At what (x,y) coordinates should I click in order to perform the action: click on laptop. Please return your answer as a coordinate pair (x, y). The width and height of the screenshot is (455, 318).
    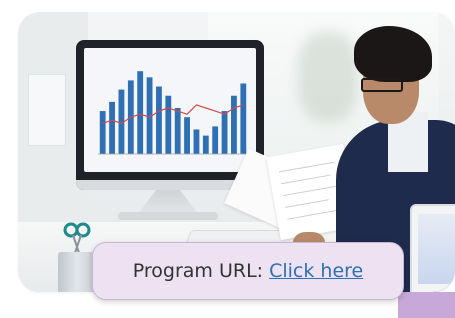
    Looking at the image, I should click on (432, 248).